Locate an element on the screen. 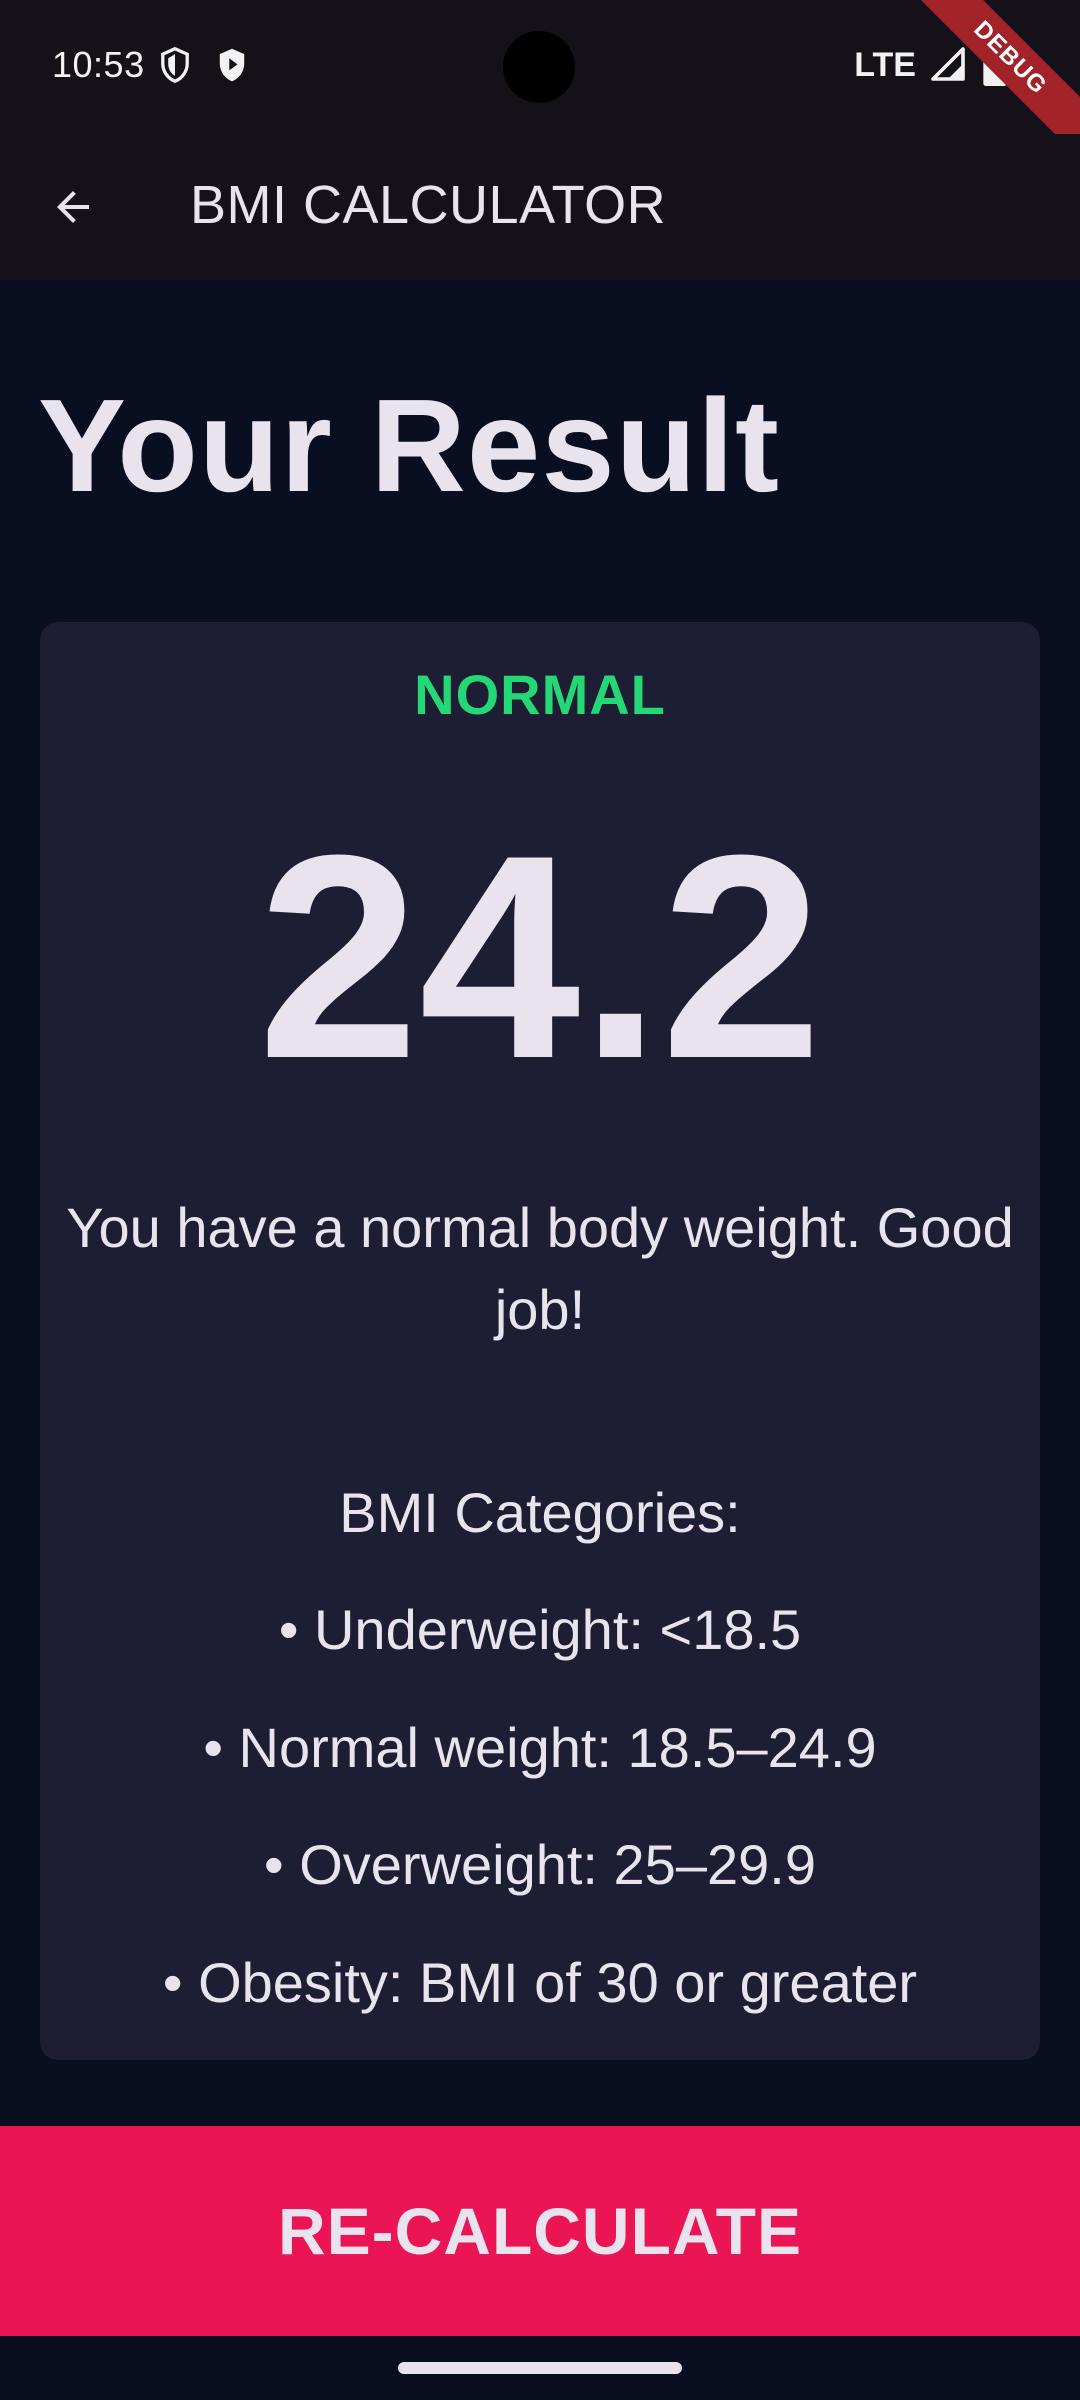  bmi-categories-heading: BMI Categories: is located at coordinates (540, 1512).